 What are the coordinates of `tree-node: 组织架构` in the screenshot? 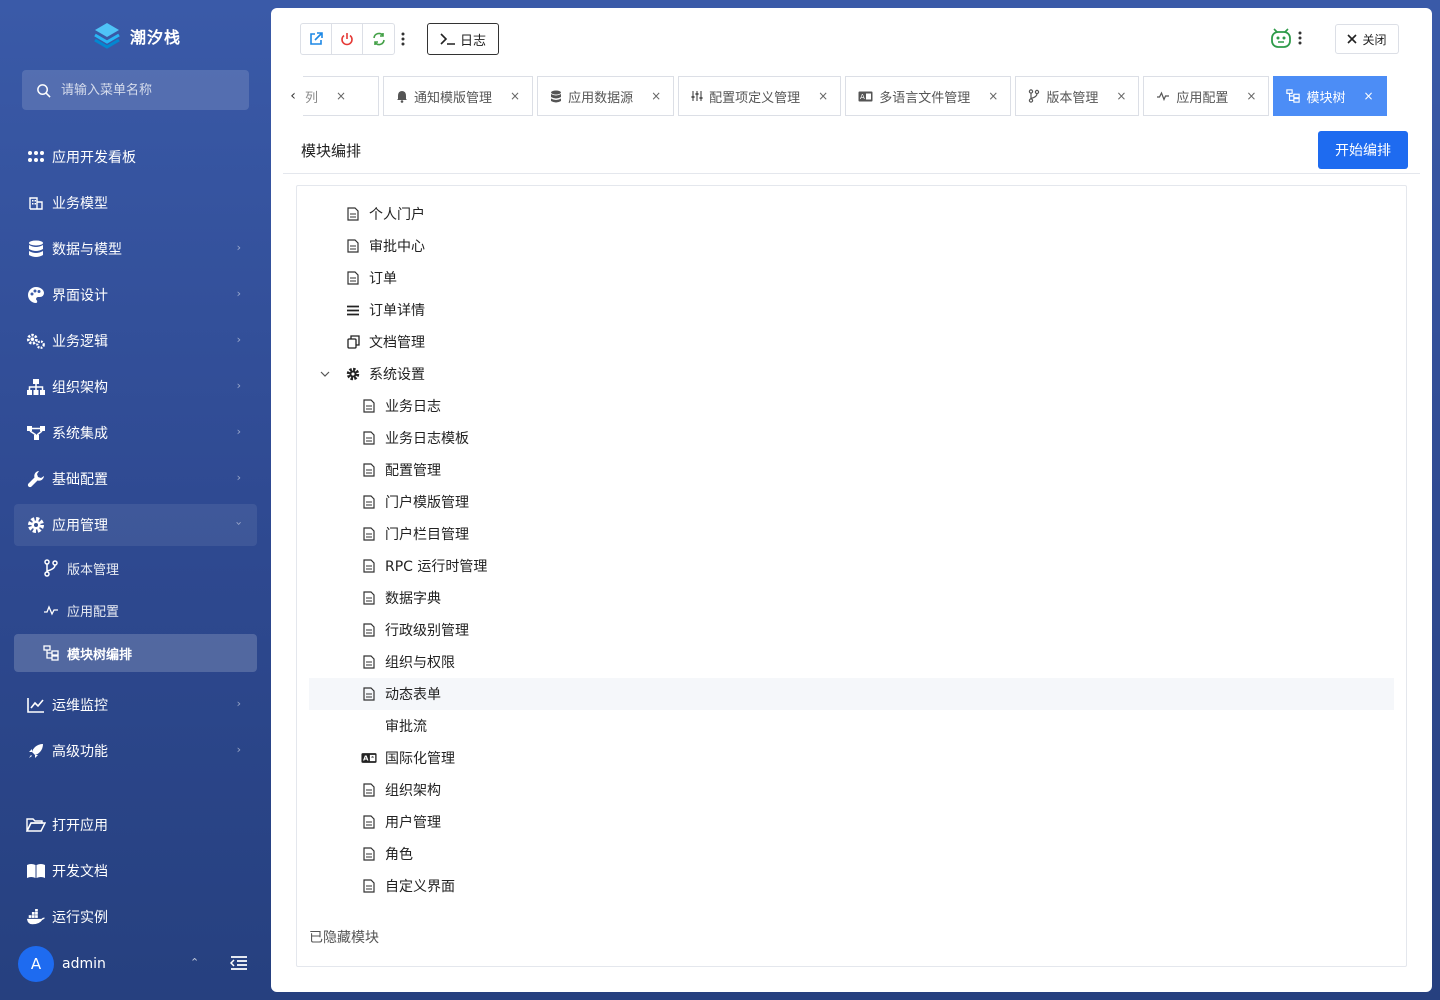 It's located at (851, 790).